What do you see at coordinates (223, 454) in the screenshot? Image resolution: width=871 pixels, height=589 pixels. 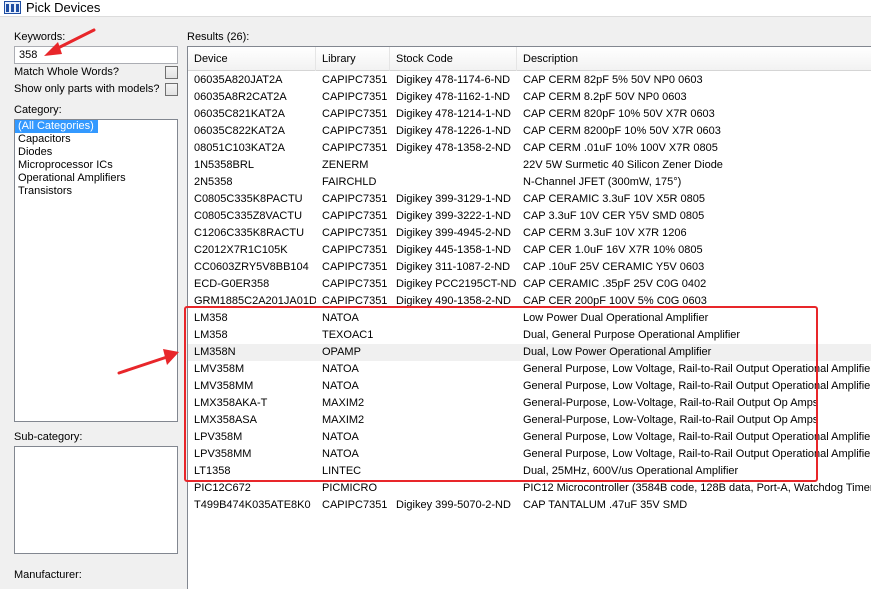 I see `cell-device: LPV358MM` at bounding box center [223, 454].